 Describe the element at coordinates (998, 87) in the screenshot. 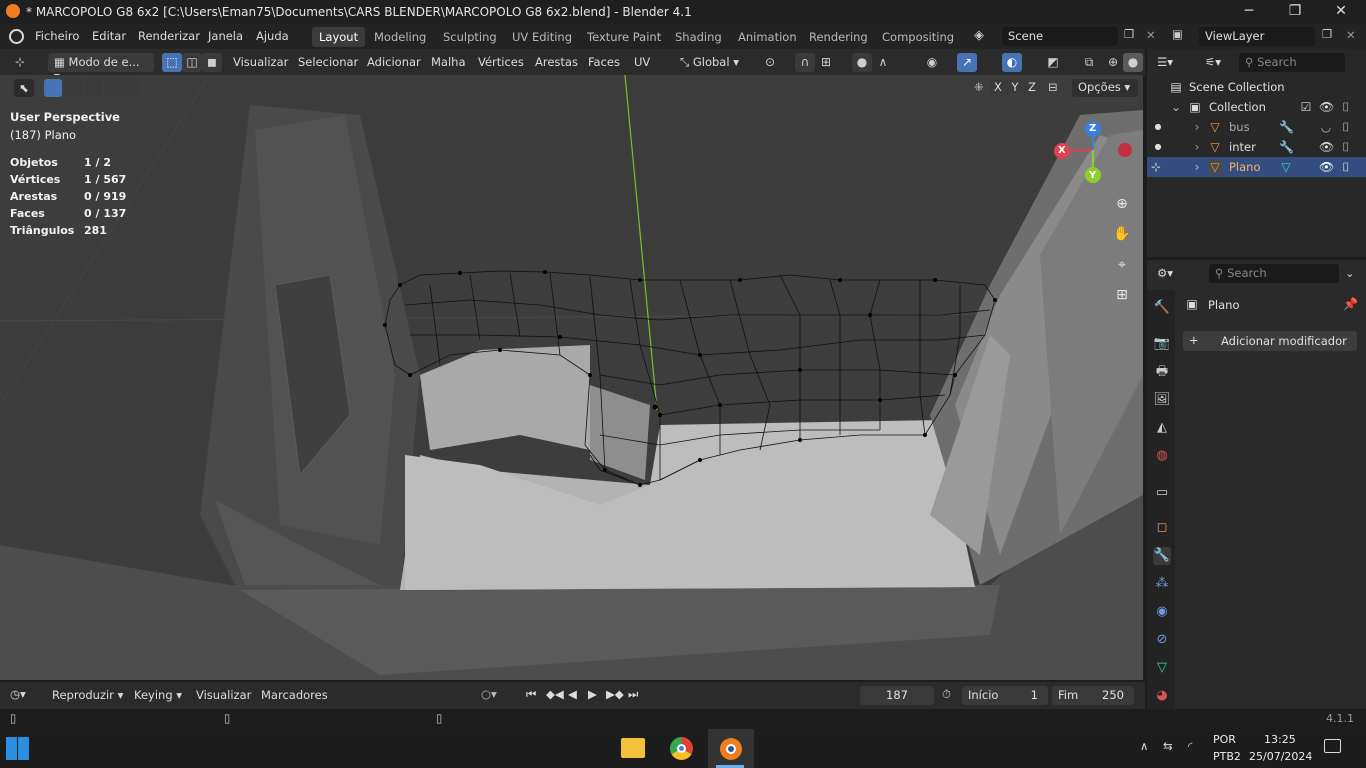

I see `mirror-axis-x: X` at that location.